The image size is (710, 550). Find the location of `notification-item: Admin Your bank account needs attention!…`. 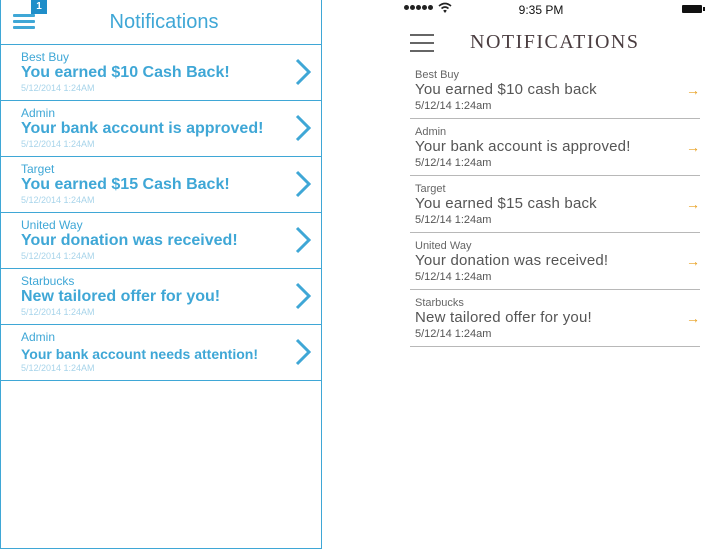

notification-item: Admin Your bank account needs attention!… is located at coordinates (161, 353).